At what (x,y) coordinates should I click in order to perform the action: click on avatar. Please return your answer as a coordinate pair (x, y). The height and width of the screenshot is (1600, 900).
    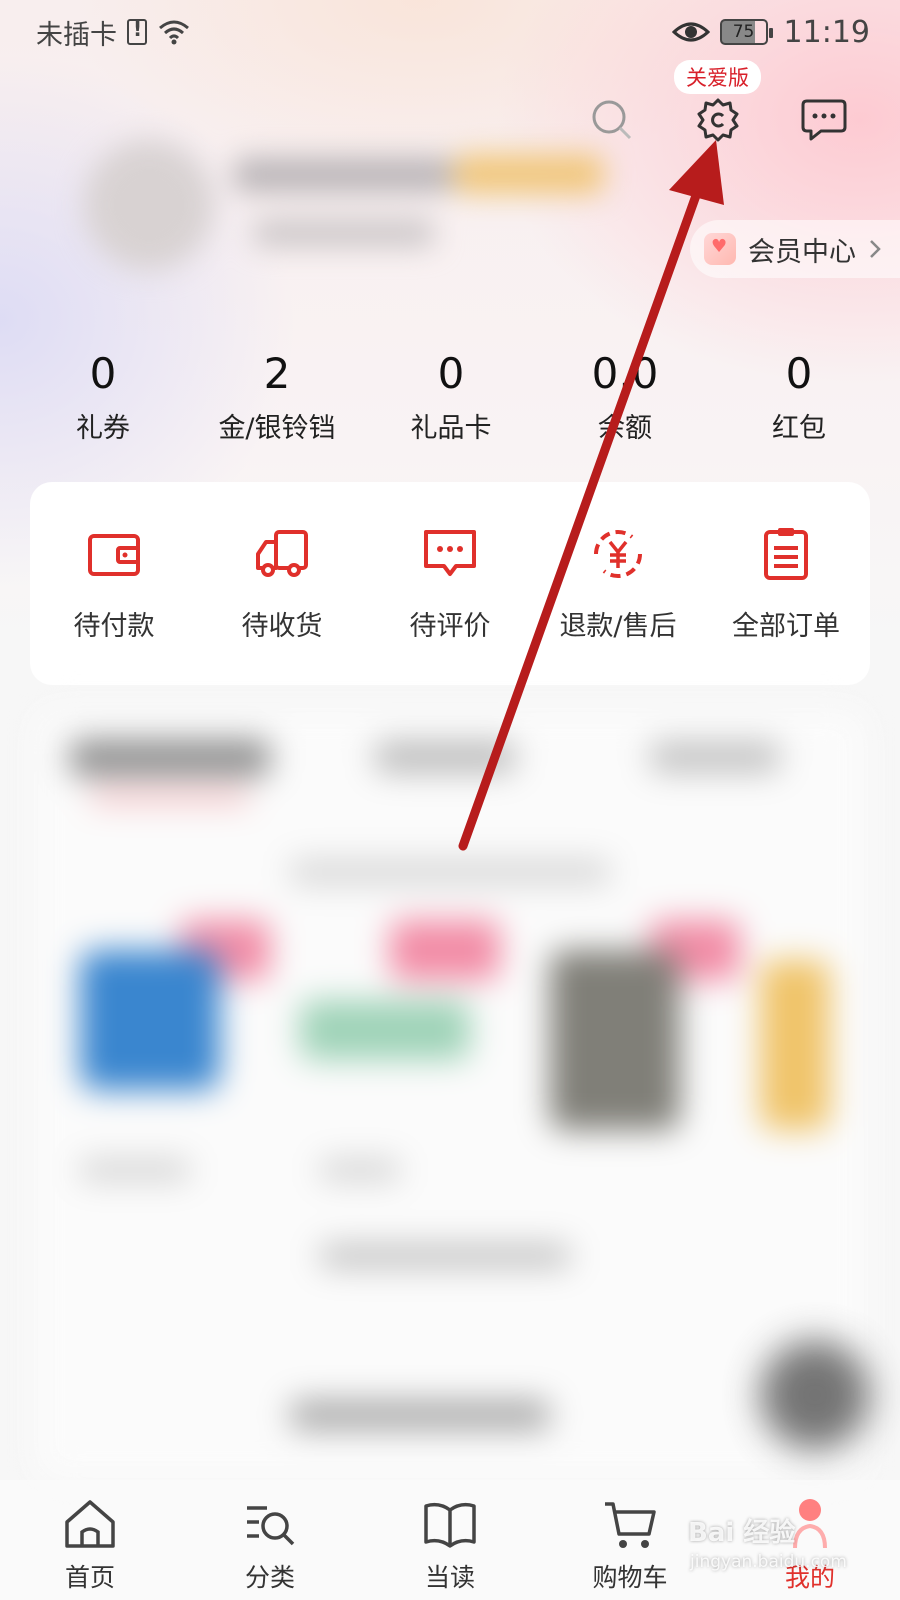
    Looking at the image, I should click on (149, 205).